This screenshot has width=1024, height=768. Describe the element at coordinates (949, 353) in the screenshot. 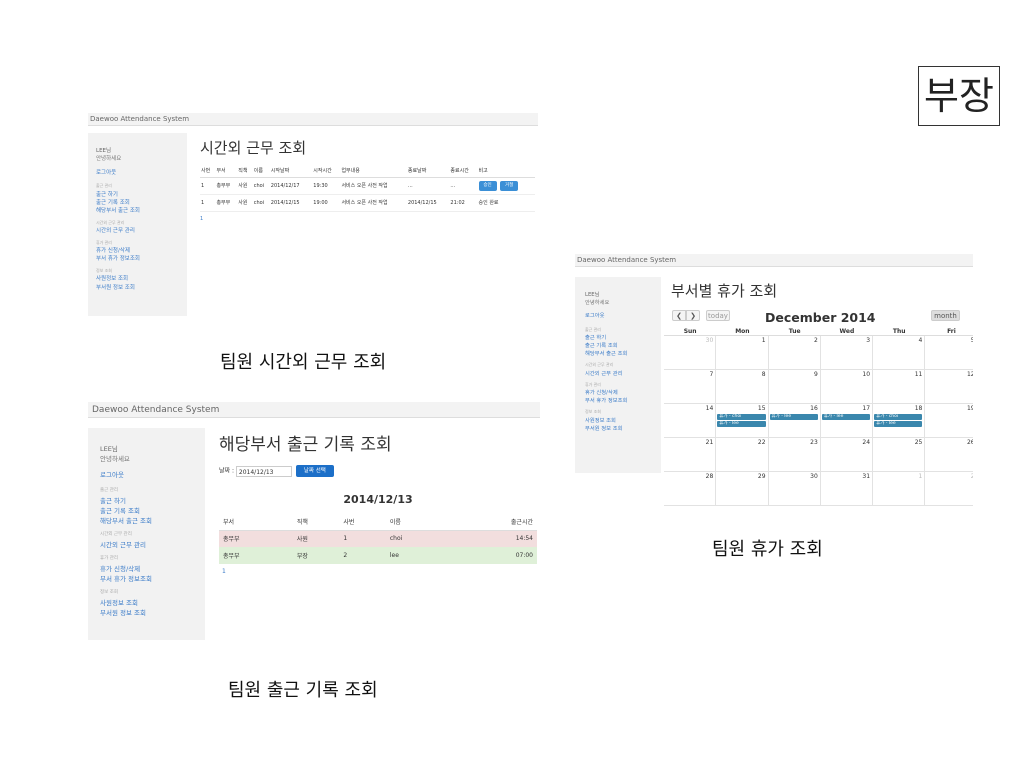

I see `calendar-day-cell: 5` at that location.